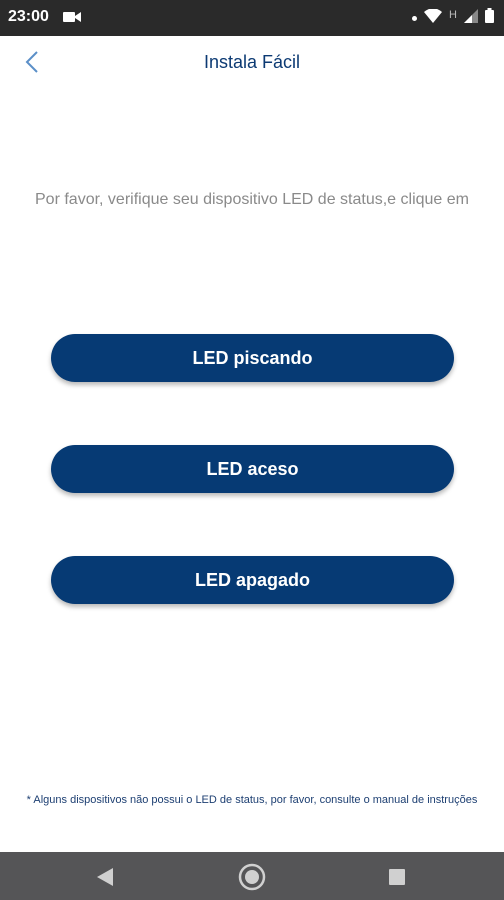 This screenshot has width=504, height=900. What do you see at coordinates (489, 18) in the screenshot?
I see `battery-icon` at bounding box center [489, 18].